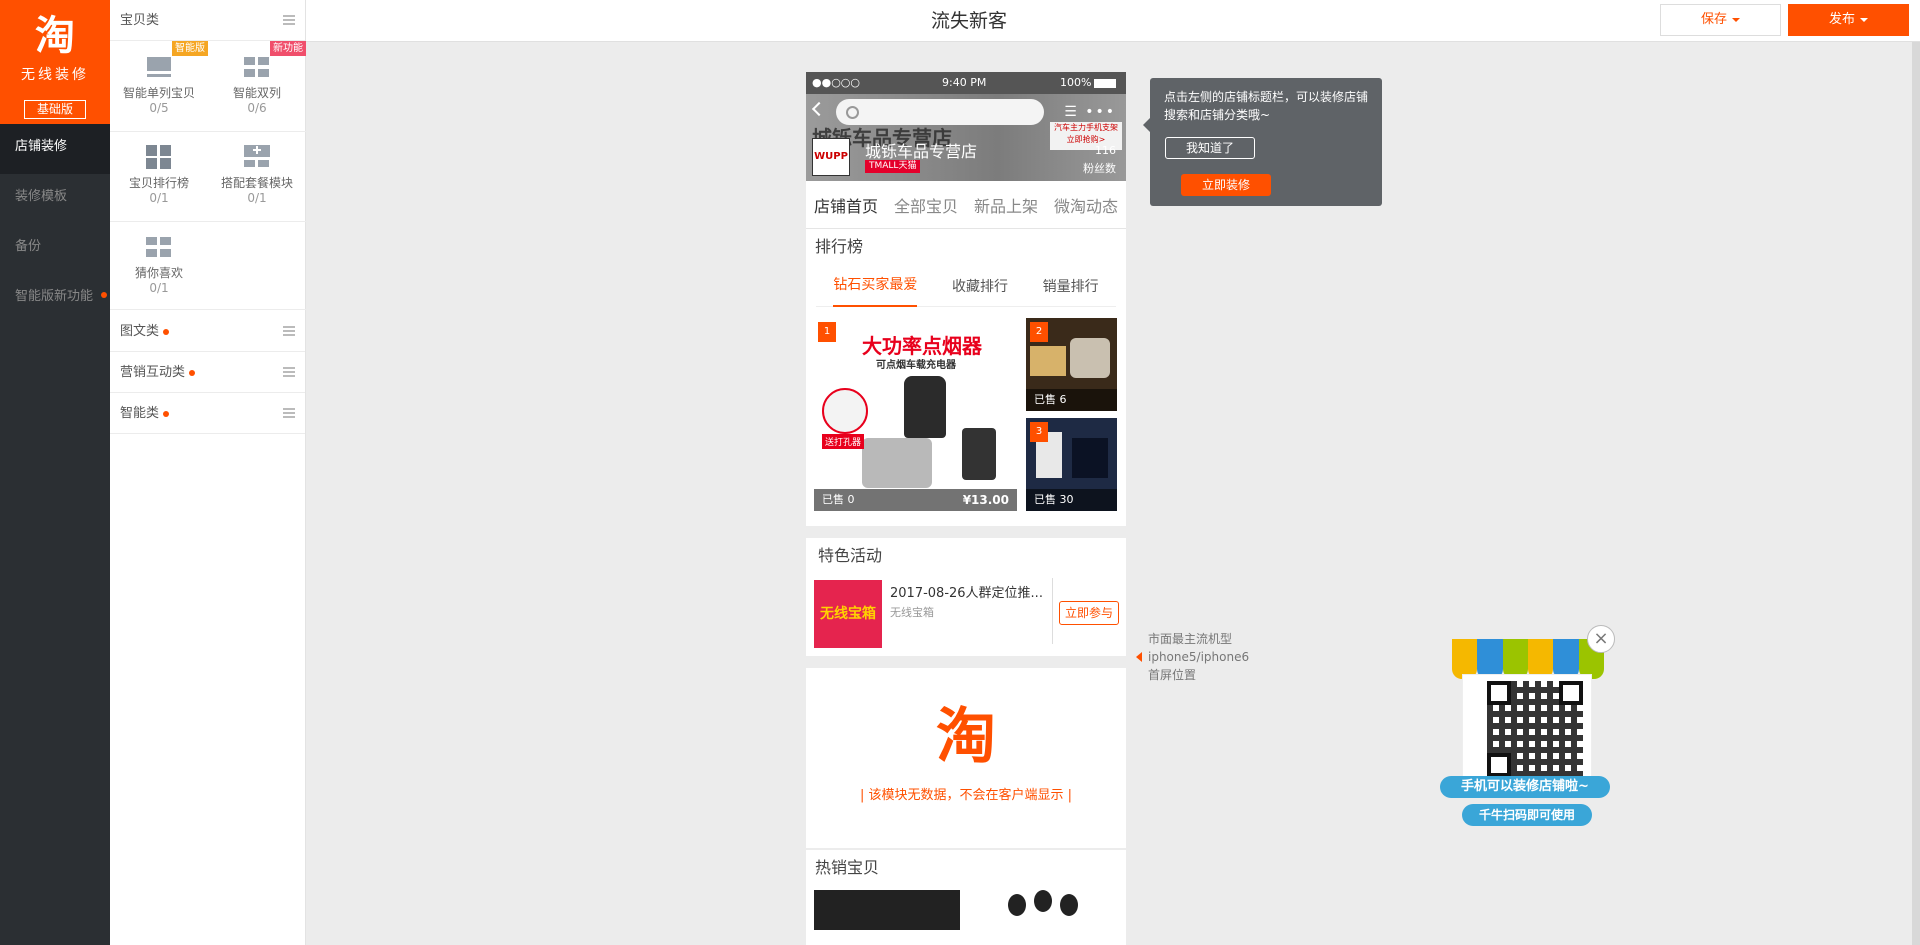  What do you see at coordinates (827, 332) in the screenshot?
I see `rank-number: 1` at bounding box center [827, 332].